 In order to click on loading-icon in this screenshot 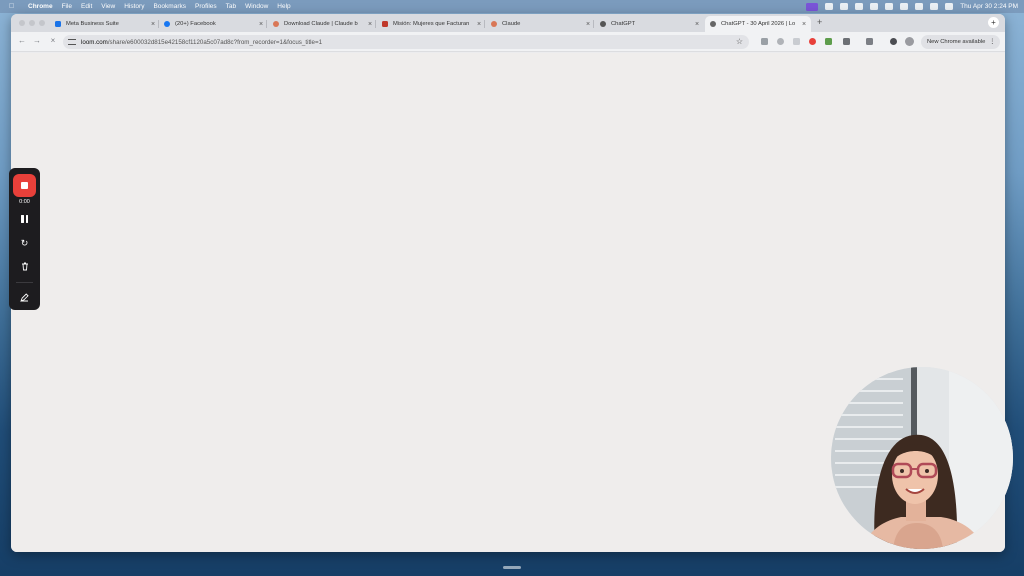, I will do `click(713, 24)`.